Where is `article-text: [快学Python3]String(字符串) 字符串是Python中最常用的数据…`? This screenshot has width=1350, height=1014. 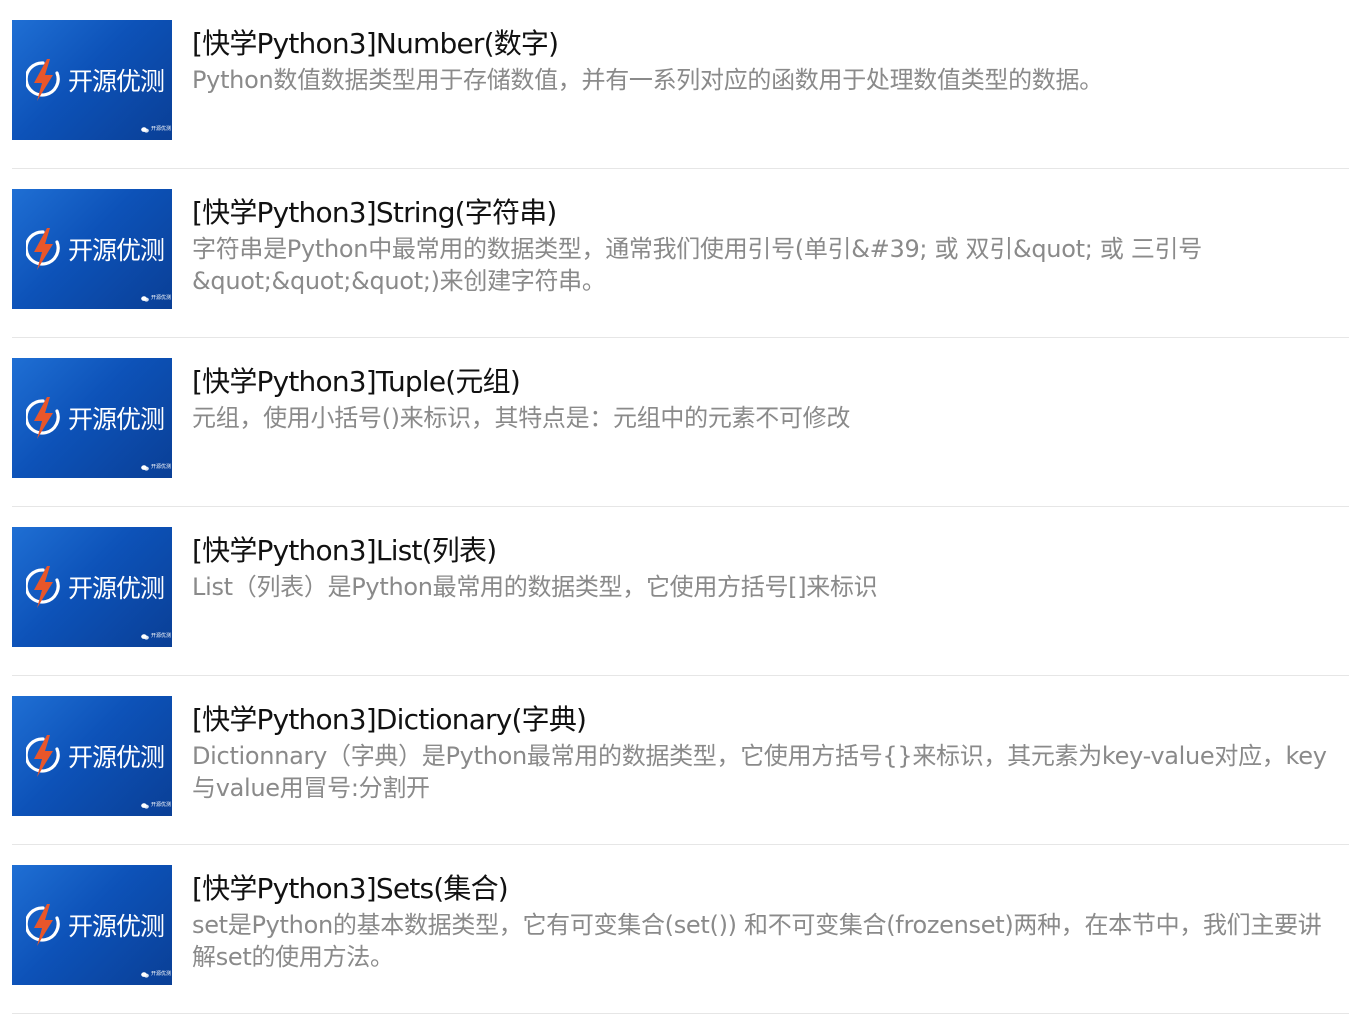 article-text: [快学Python3]String(字符串) 字符串是Python中最常用的数据… is located at coordinates (765, 245).